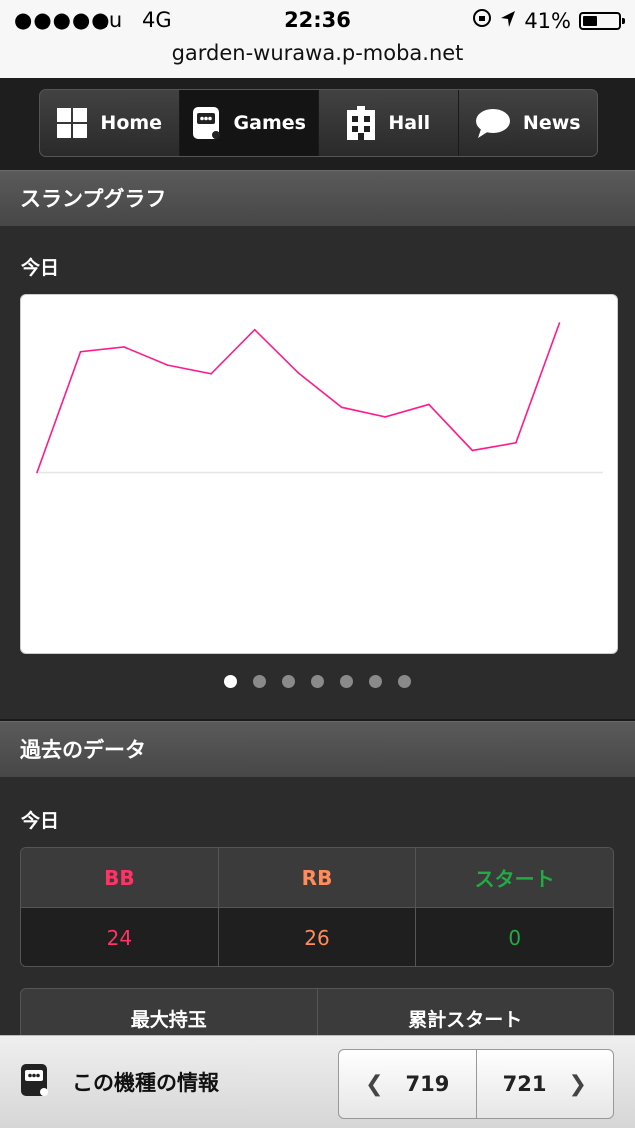 Image resolution: width=635 pixels, height=1128 pixels. Describe the element at coordinates (361, 123) in the screenshot. I see `building-icon` at that location.